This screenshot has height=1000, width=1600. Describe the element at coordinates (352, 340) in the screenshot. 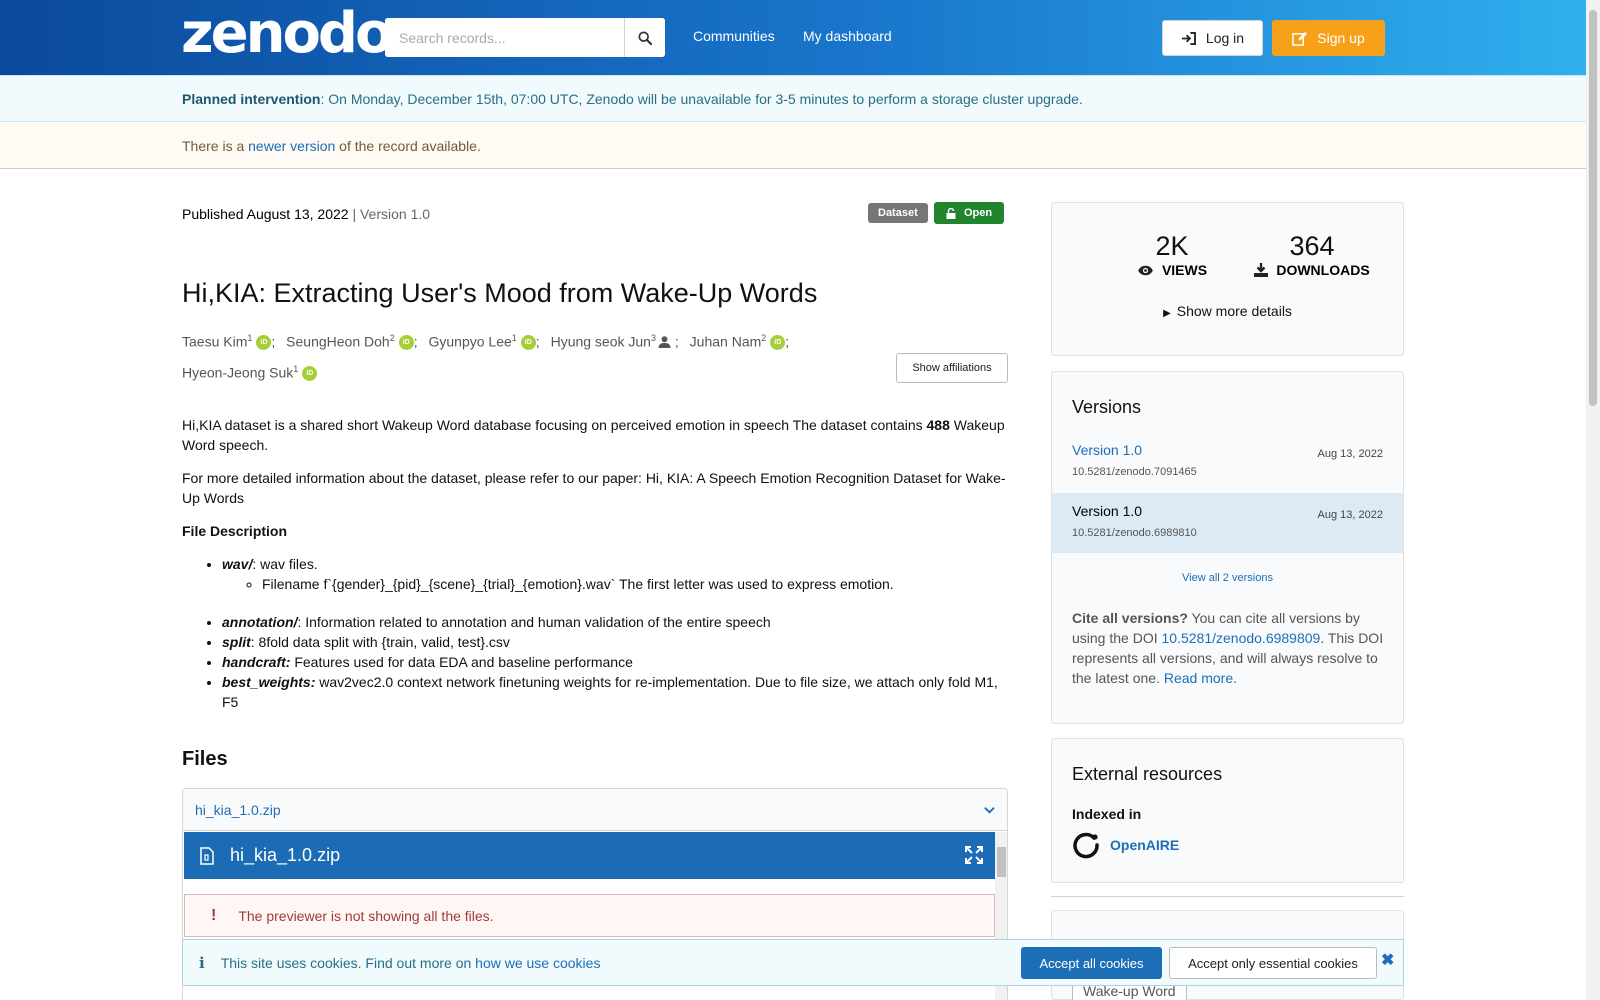

I see `author: SeungHeon Doh2 iD;` at that location.